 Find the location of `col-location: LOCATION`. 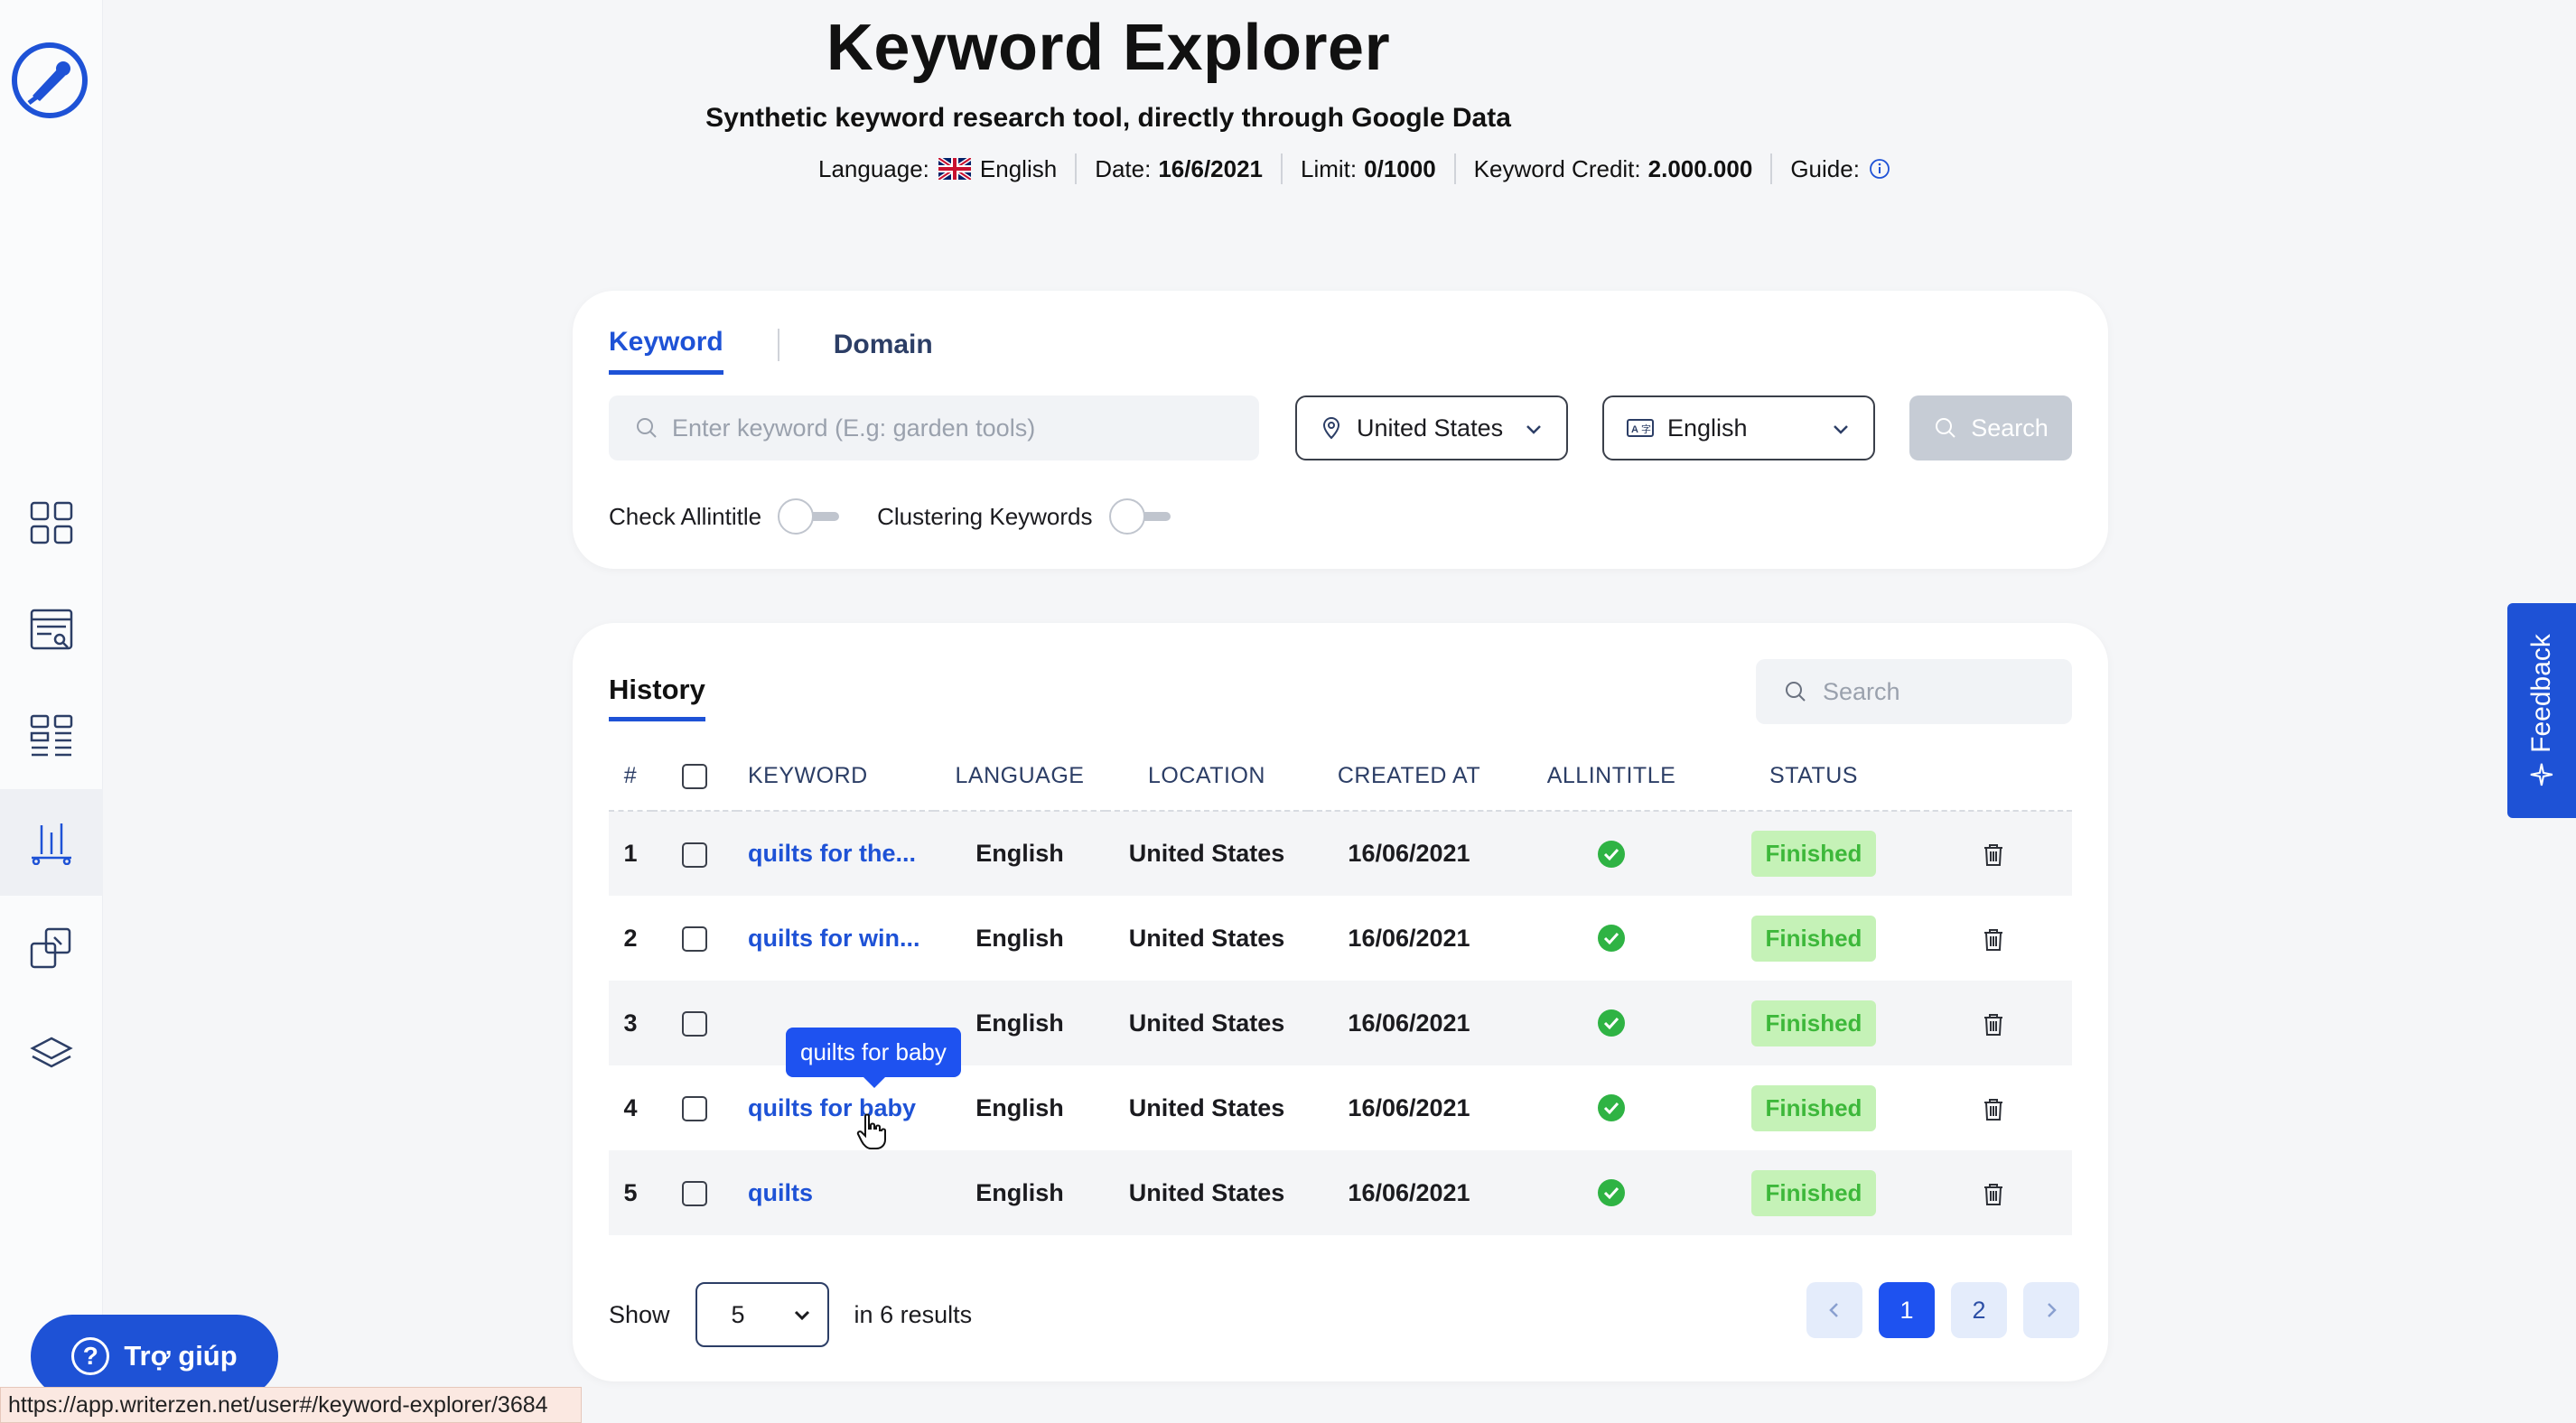

col-location: LOCATION is located at coordinates (1207, 777).